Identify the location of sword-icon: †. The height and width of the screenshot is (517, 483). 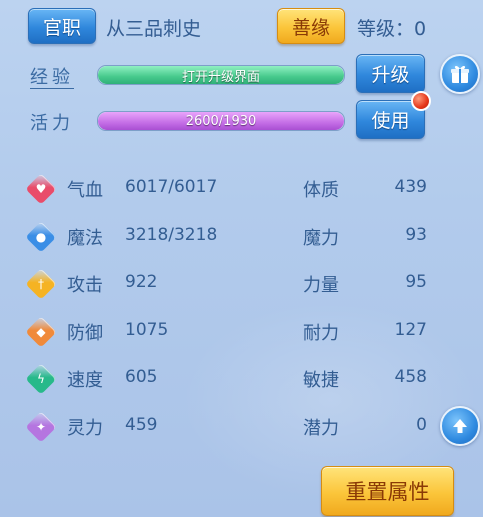
(41, 284).